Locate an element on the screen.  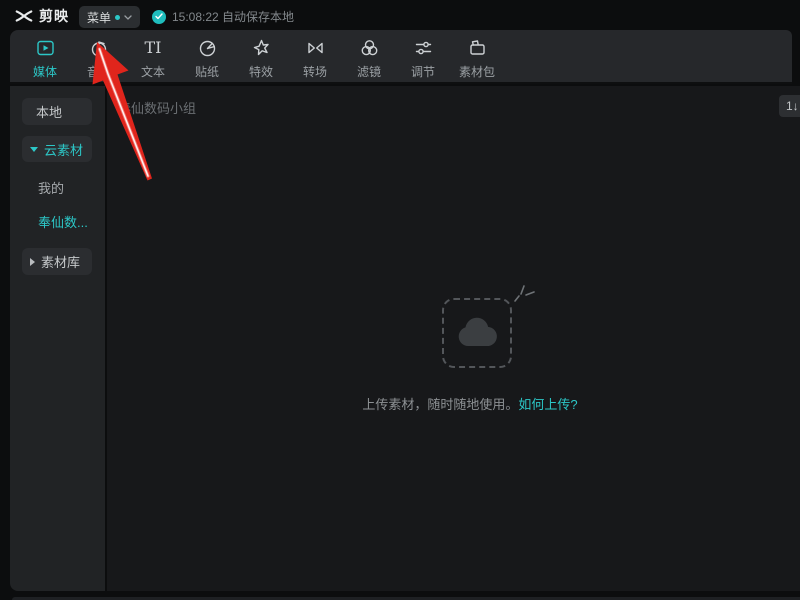
capcut-logo-icon is located at coordinates (24, 16).